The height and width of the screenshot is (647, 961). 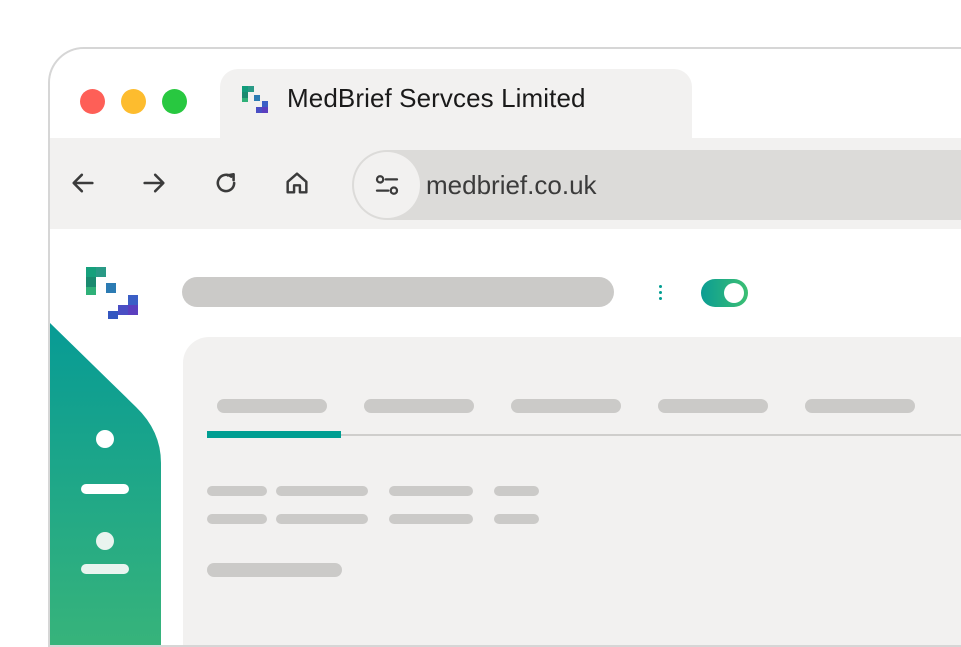 What do you see at coordinates (511, 185) in the screenshot?
I see `url-text: medbrief.co.uk` at bounding box center [511, 185].